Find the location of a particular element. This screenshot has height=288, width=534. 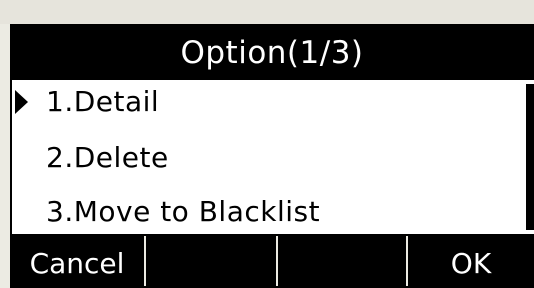

list-item-label: 3.Move to Blacklist is located at coordinates (183, 211).